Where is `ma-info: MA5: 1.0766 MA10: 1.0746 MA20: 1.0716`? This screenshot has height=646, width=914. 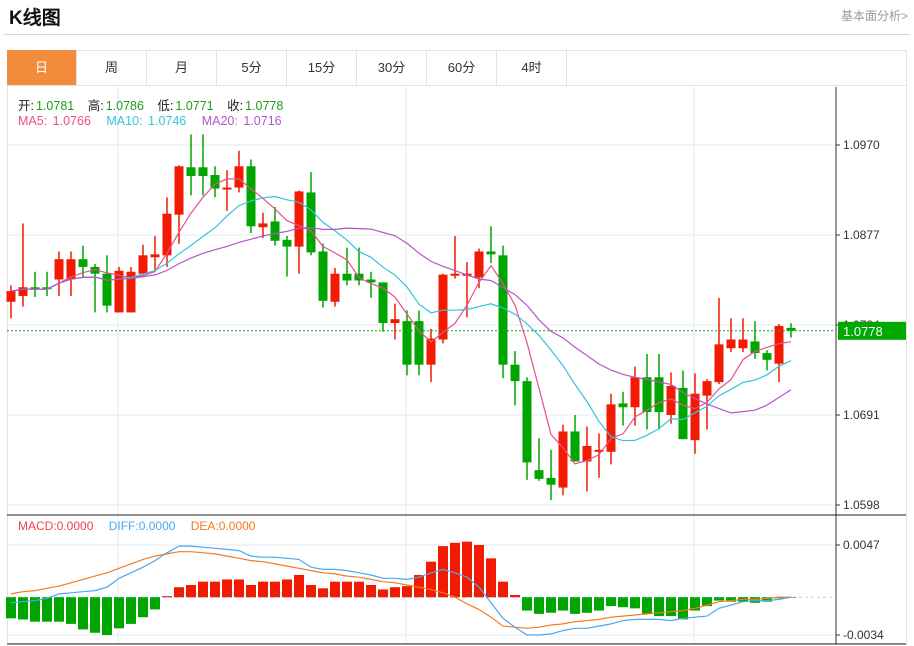 ma-info: MA5: 1.0766 MA10: 1.0746 MA20: 1.0716 is located at coordinates (152, 121).